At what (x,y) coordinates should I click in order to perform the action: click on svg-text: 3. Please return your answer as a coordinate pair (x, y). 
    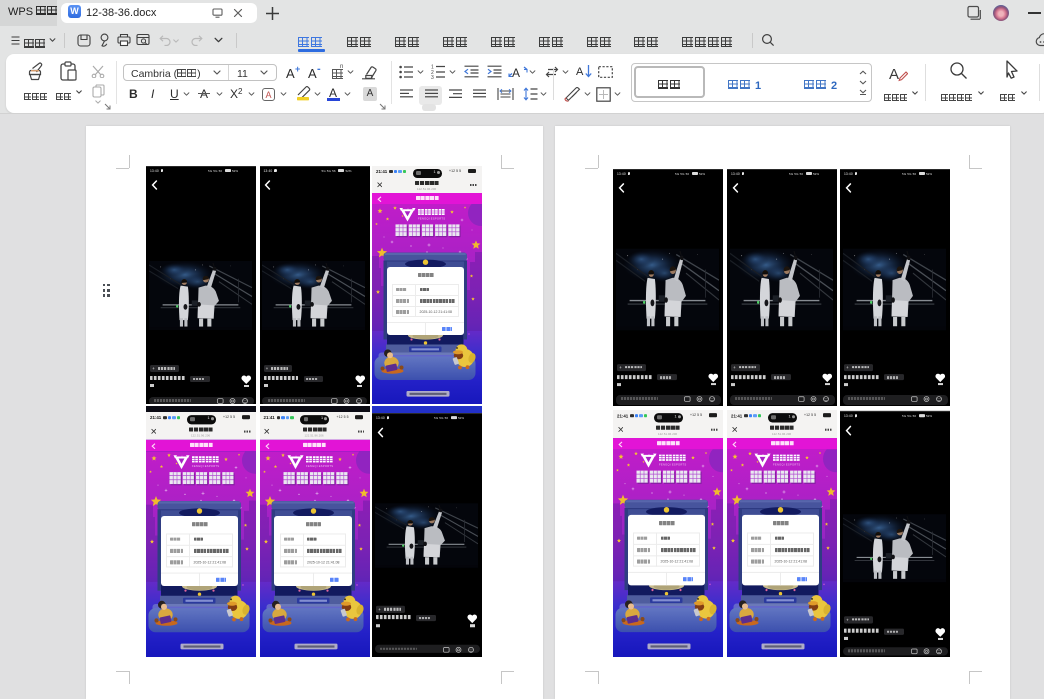
    Looking at the image, I should click on (432, 77).